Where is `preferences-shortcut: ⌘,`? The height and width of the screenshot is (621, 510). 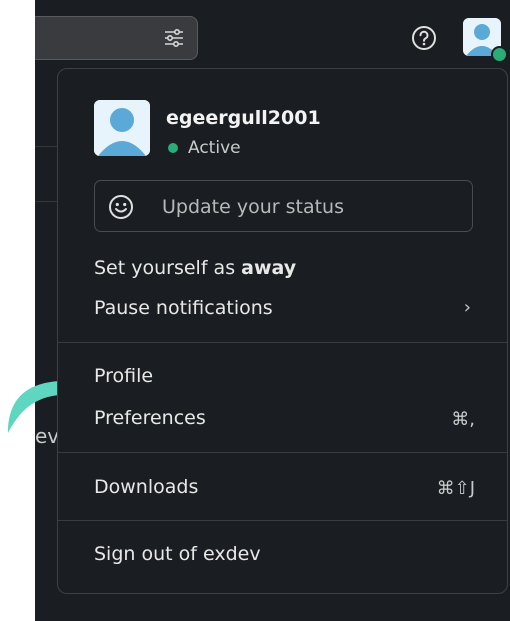
preferences-shortcut: ⌘, is located at coordinates (463, 419).